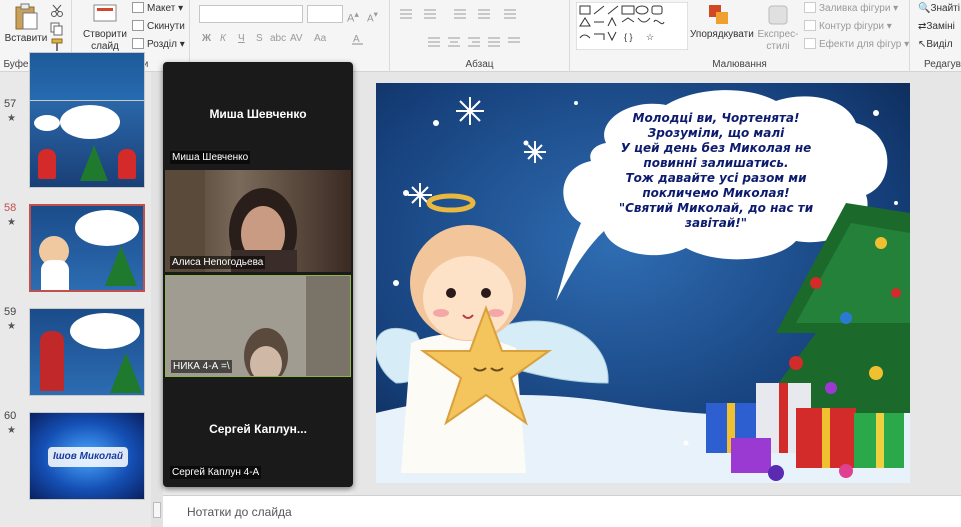  What do you see at coordinates (716, 178) in the screenshot?
I see `bubble-line: Тож давайте усі разом ми` at bounding box center [716, 178].